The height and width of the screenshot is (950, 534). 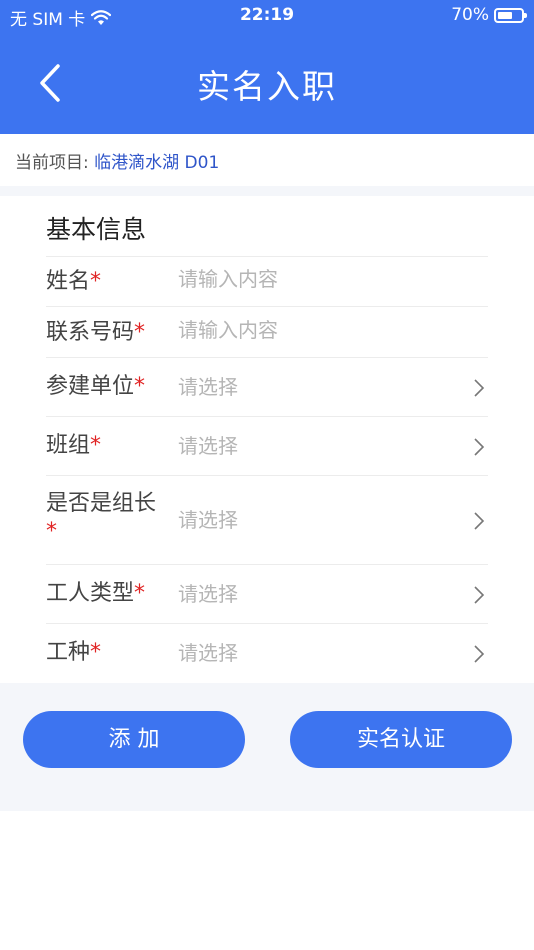 I want to click on page-title: 实名入职, so click(x=267, y=86).